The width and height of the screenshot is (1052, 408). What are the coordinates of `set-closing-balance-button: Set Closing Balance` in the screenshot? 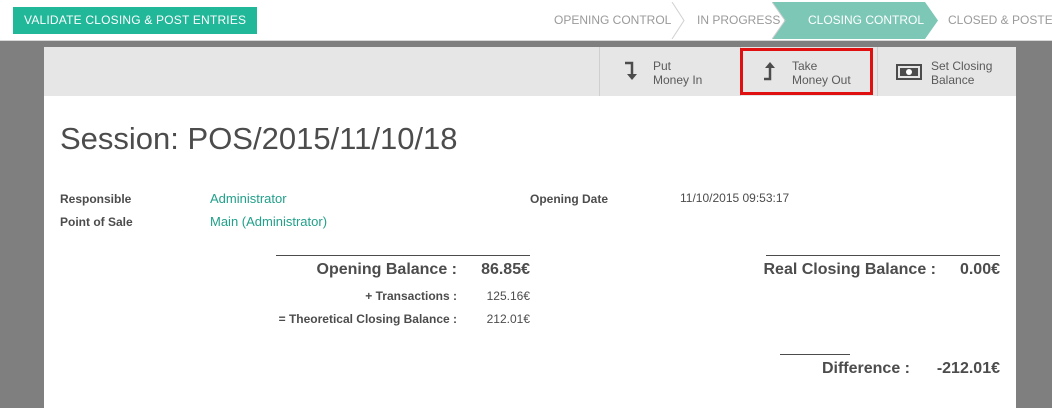 It's located at (947, 71).